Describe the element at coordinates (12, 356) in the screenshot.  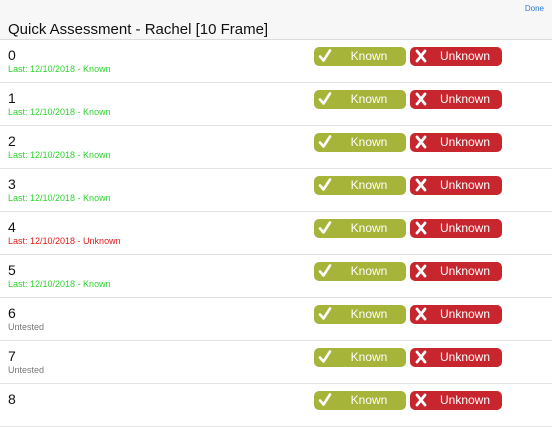
I see `item-number: 7` at that location.